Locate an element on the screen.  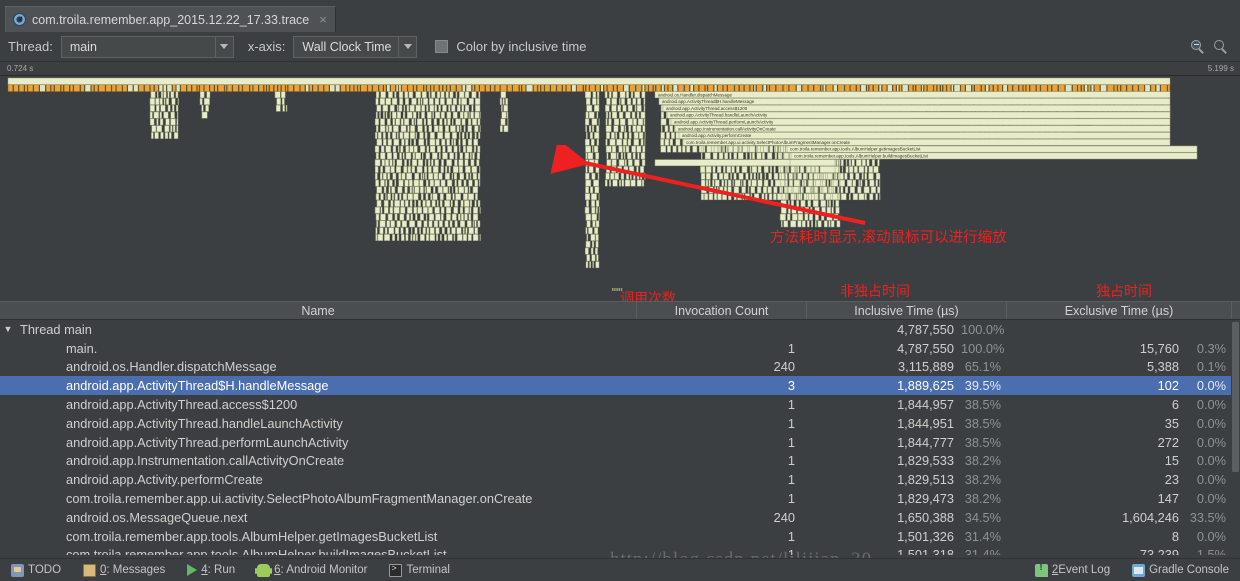
zoom-out-icon is located at coordinates (1198, 46).